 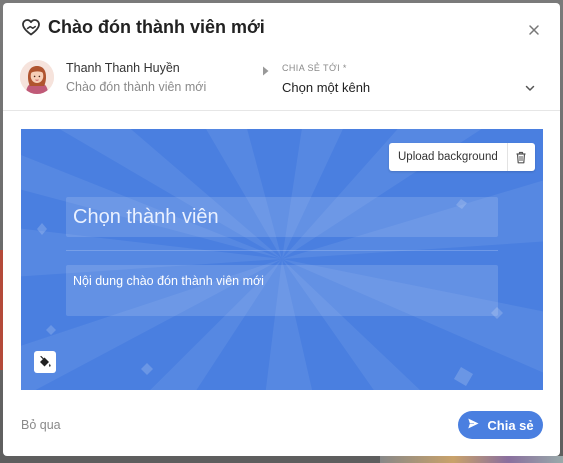 I want to click on skip-link: Bỏ qua, so click(x=41, y=425).